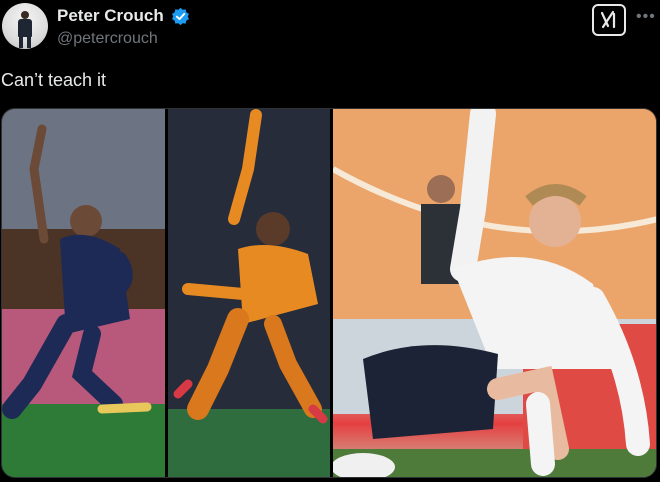 This screenshot has height=482, width=660. Describe the element at coordinates (54, 80) in the screenshot. I see `tweet-text: Can’t teach it` at that location.